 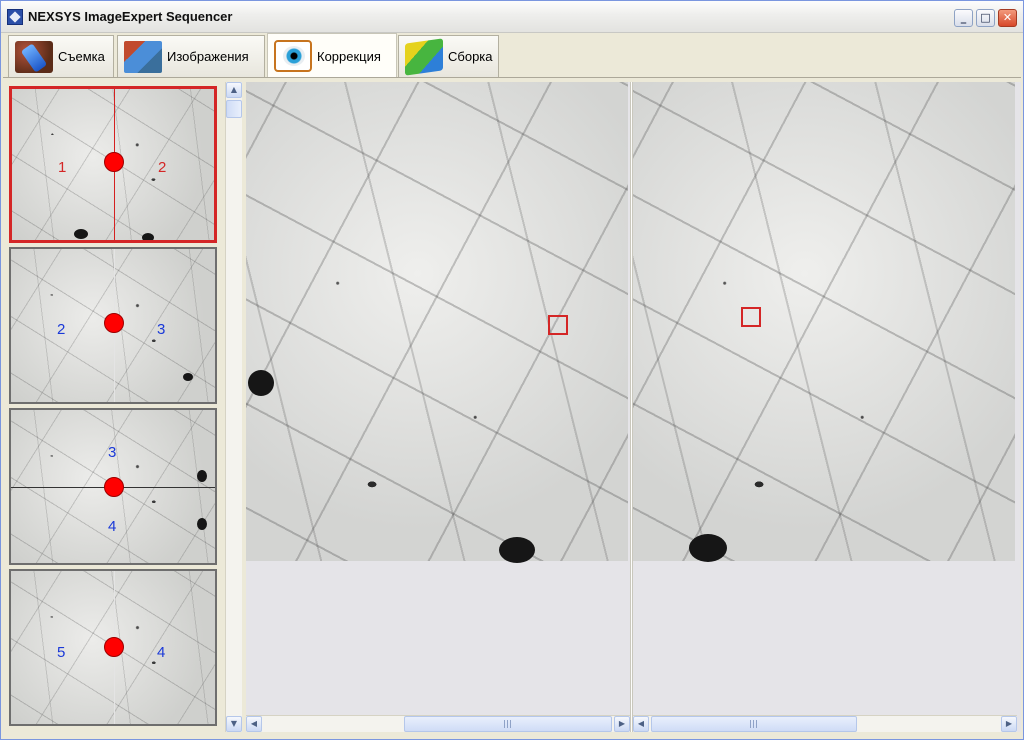 I want to click on frame-number-right: 3, so click(x=161, y=329).